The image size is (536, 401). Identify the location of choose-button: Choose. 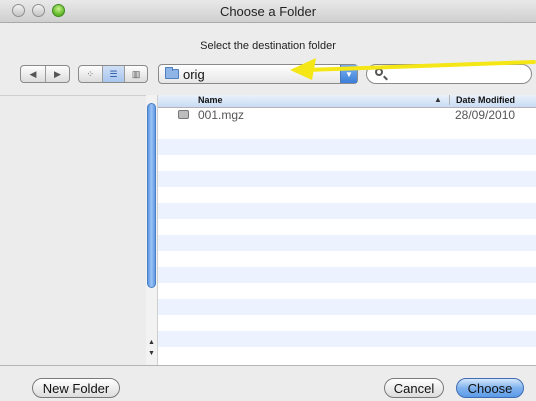
(490, 388).